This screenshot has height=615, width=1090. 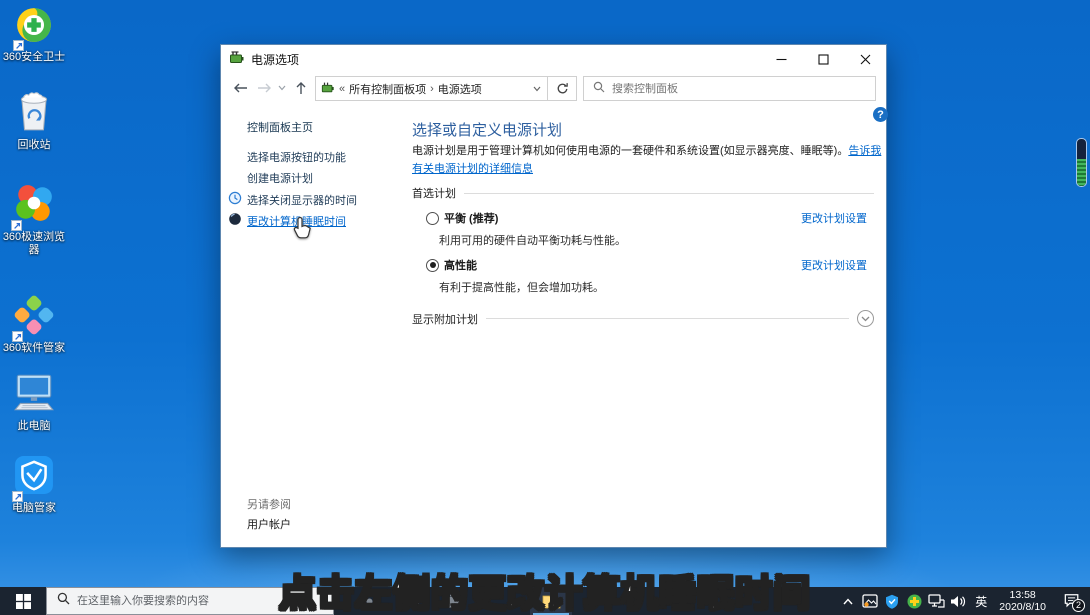 I want to click on close-button, so click(x=865, y=59).